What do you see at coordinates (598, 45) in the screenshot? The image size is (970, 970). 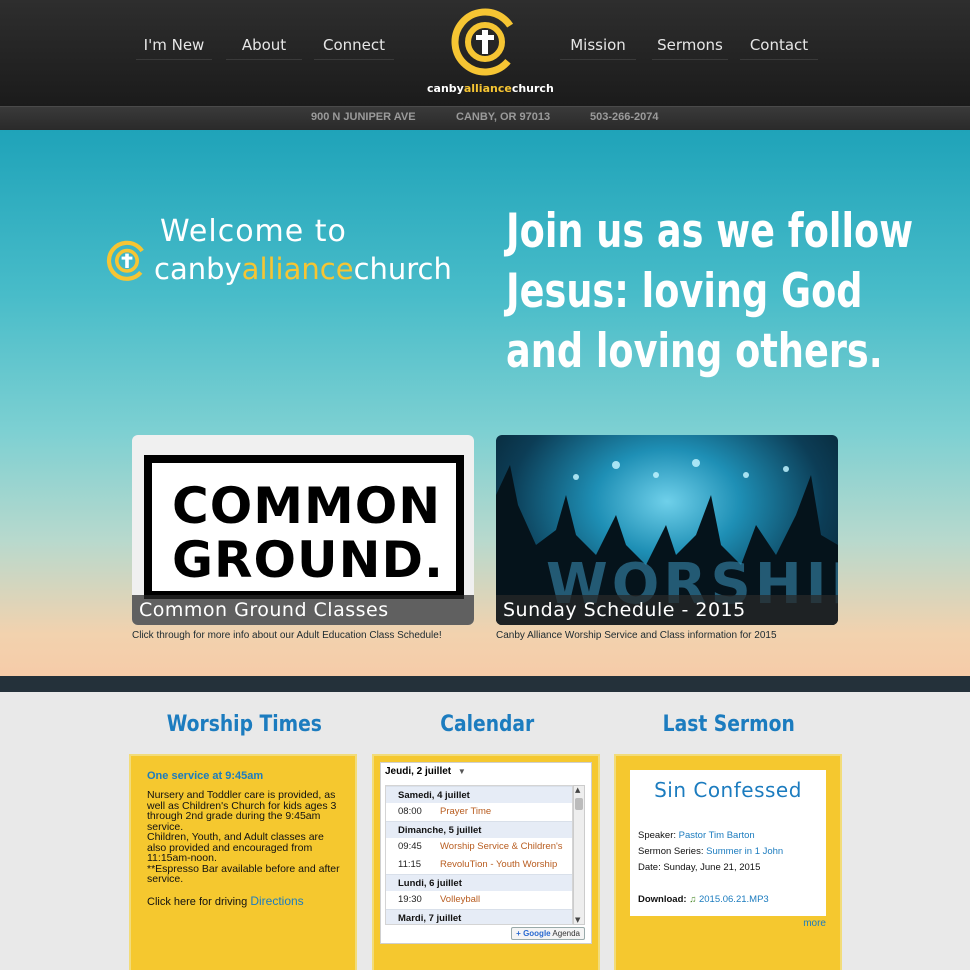 I see `nav-mission: Mission` at bounding box center [598, 45].